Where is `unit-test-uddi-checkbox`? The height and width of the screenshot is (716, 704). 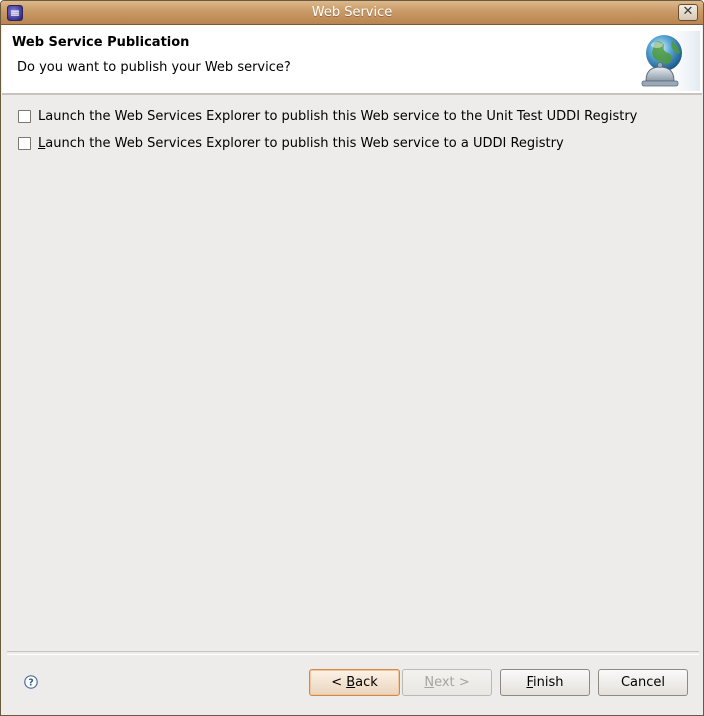 unit-test-uddi-checkbox is located at coordinates (24, 116).